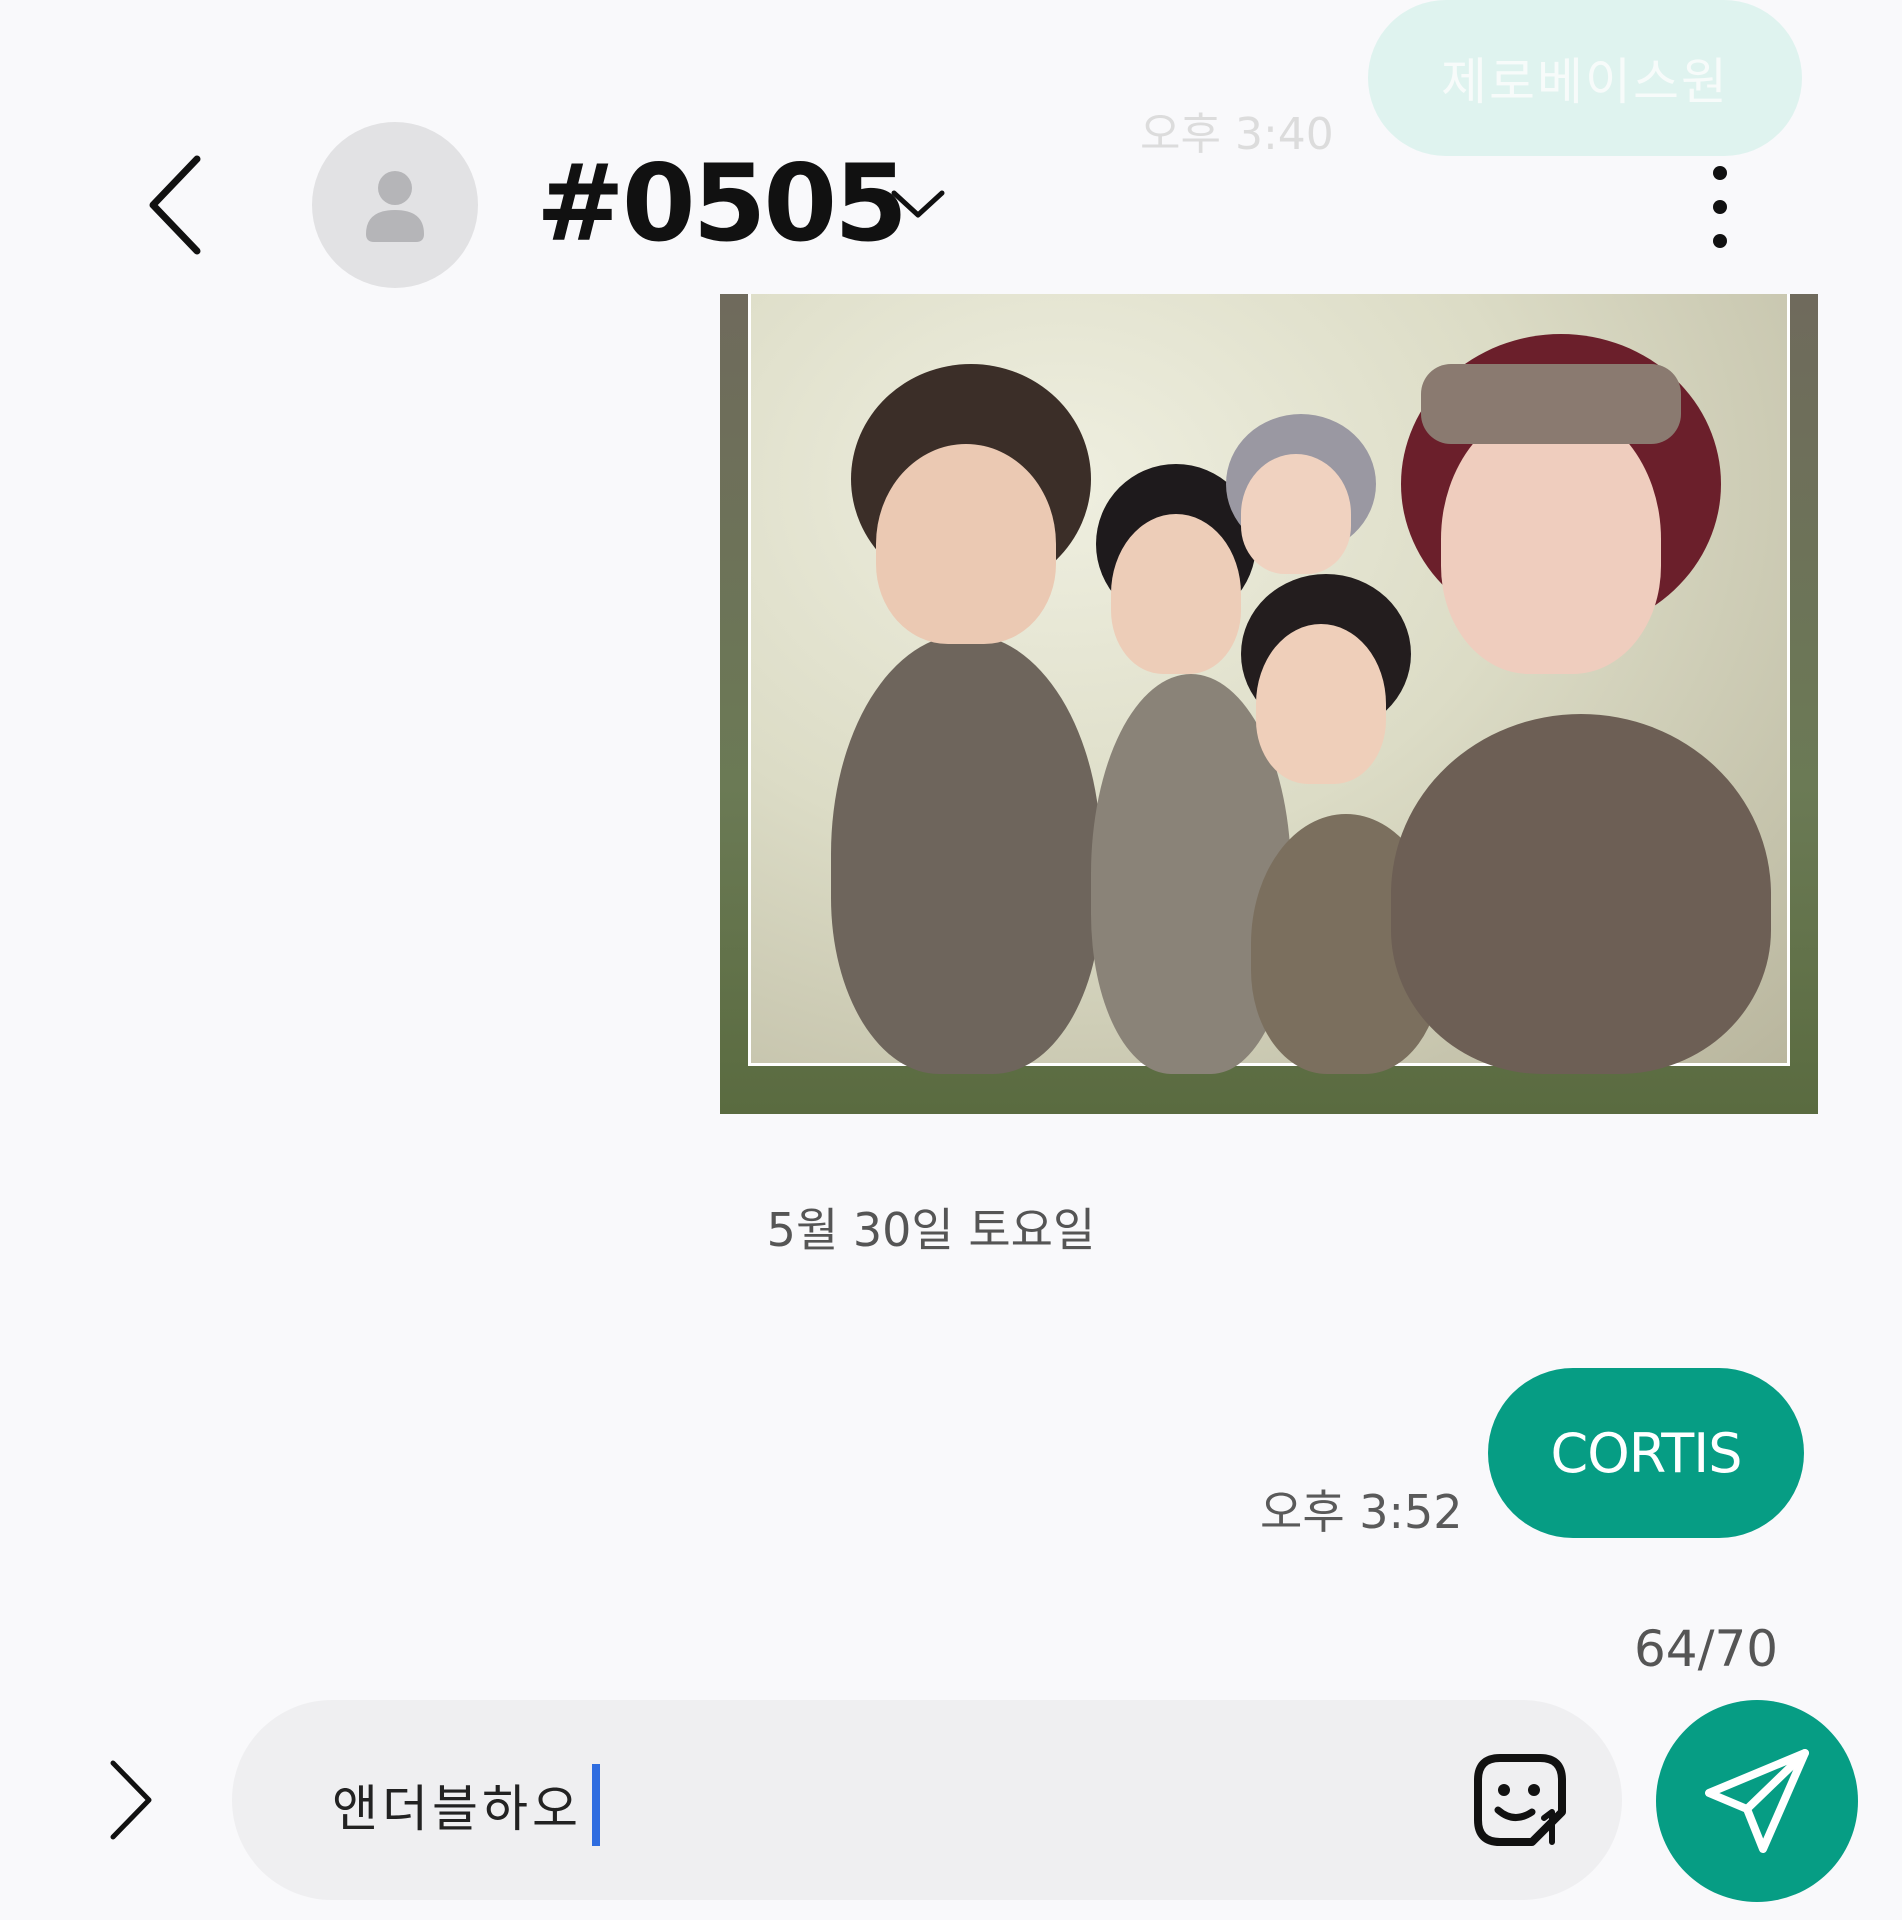 This screenshot has width=1902, height=1920. What do you see at coordinates (1720, 207) in the screenshot?
I see `more-options-button` at bounding box center [1720, 207].